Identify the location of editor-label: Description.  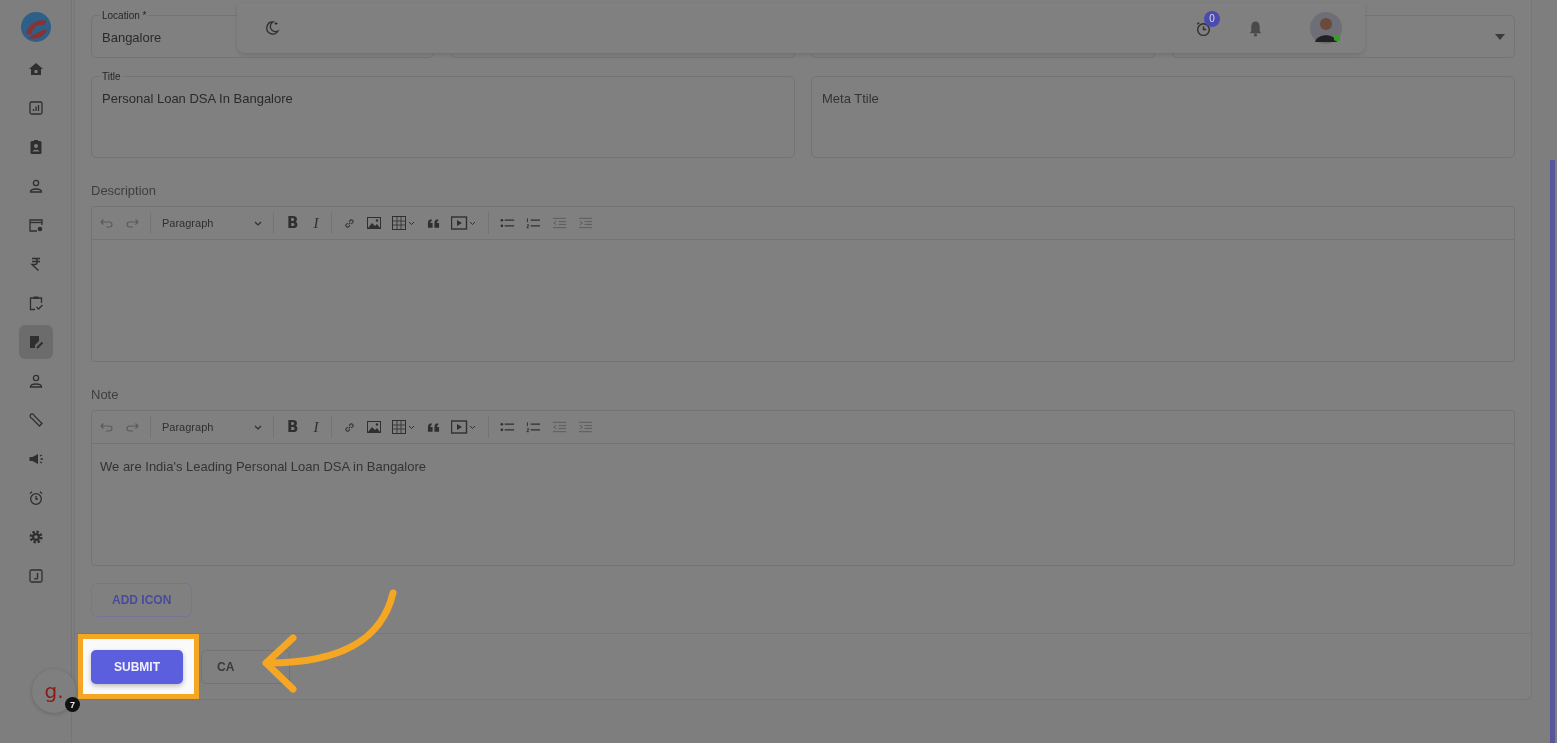
(124, 190).